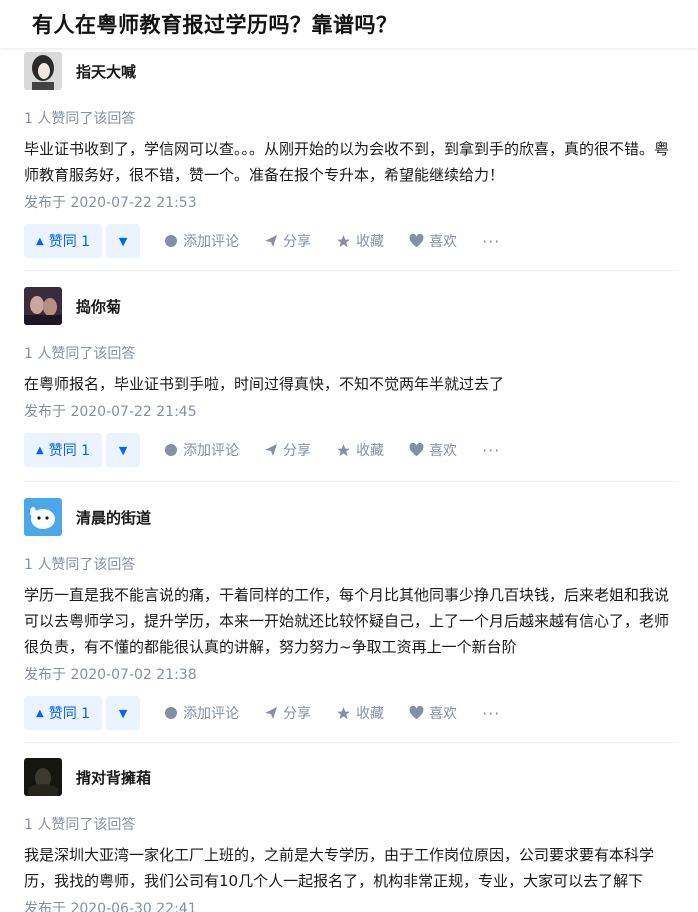  What do you see at coordinates (351, 306) in the screenshot?
I see `author-info: 捣你菊` at bounding box center [351, 306].